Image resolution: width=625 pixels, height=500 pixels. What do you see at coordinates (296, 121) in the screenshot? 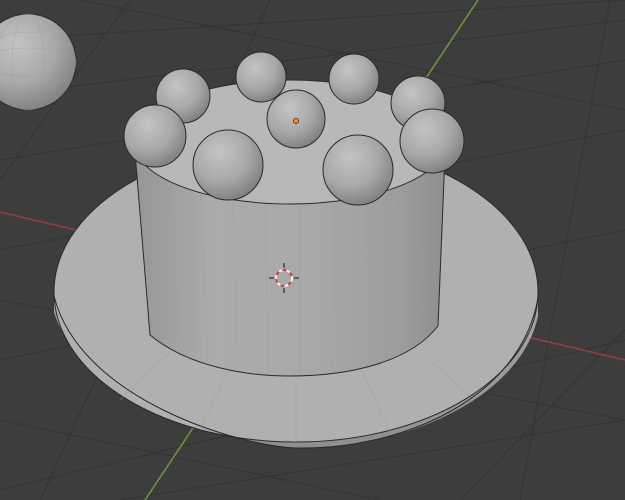
I see `object-origin-icon` at bounding box center [296, 121].